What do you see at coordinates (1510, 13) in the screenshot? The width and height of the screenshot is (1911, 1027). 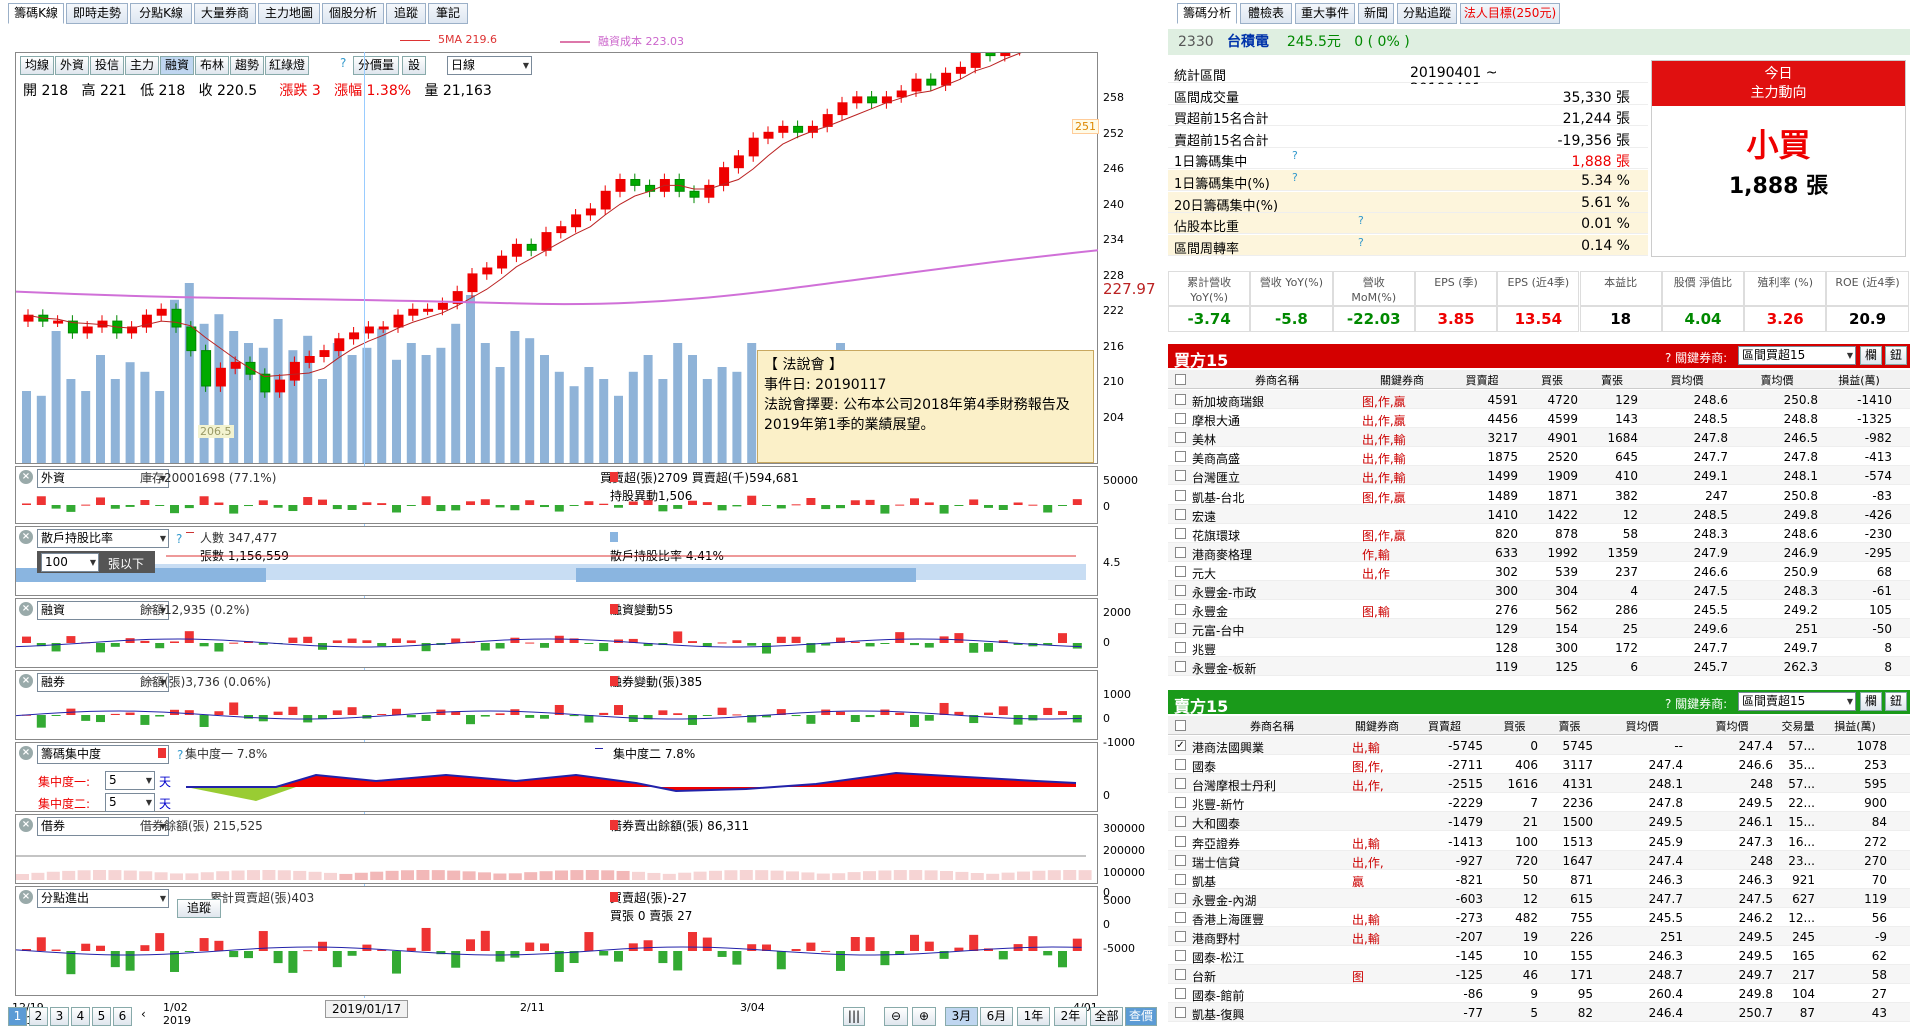 I see `right-tab-6: 法人目標(250元)` at bounding box center [1510, 13].